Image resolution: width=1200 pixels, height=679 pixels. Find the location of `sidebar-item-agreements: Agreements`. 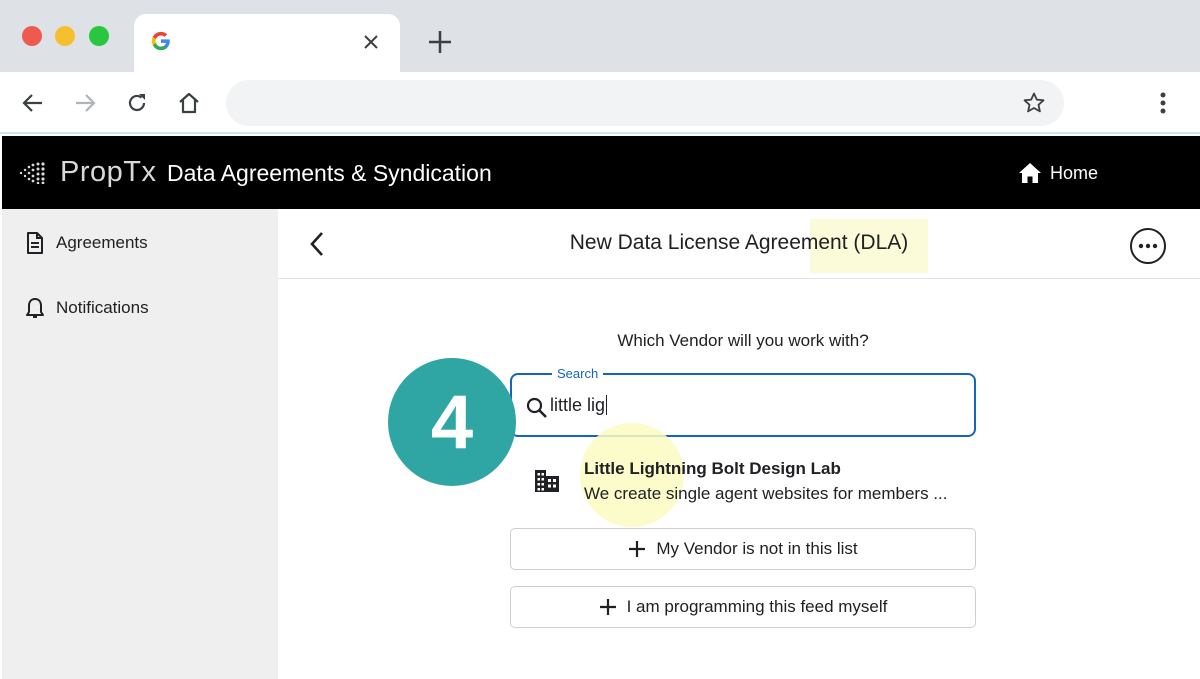

sidebar-item-agreements: Agreements is located at coordinates (86, 243).